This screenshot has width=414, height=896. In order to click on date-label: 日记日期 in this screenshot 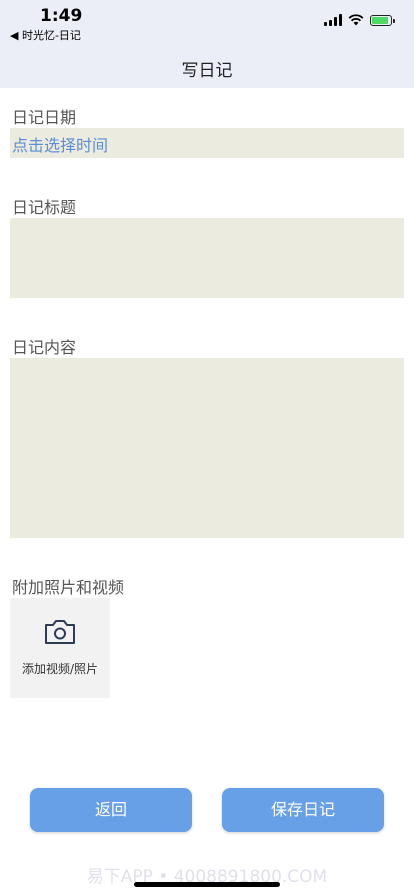, I will do `click(44, 117)`.